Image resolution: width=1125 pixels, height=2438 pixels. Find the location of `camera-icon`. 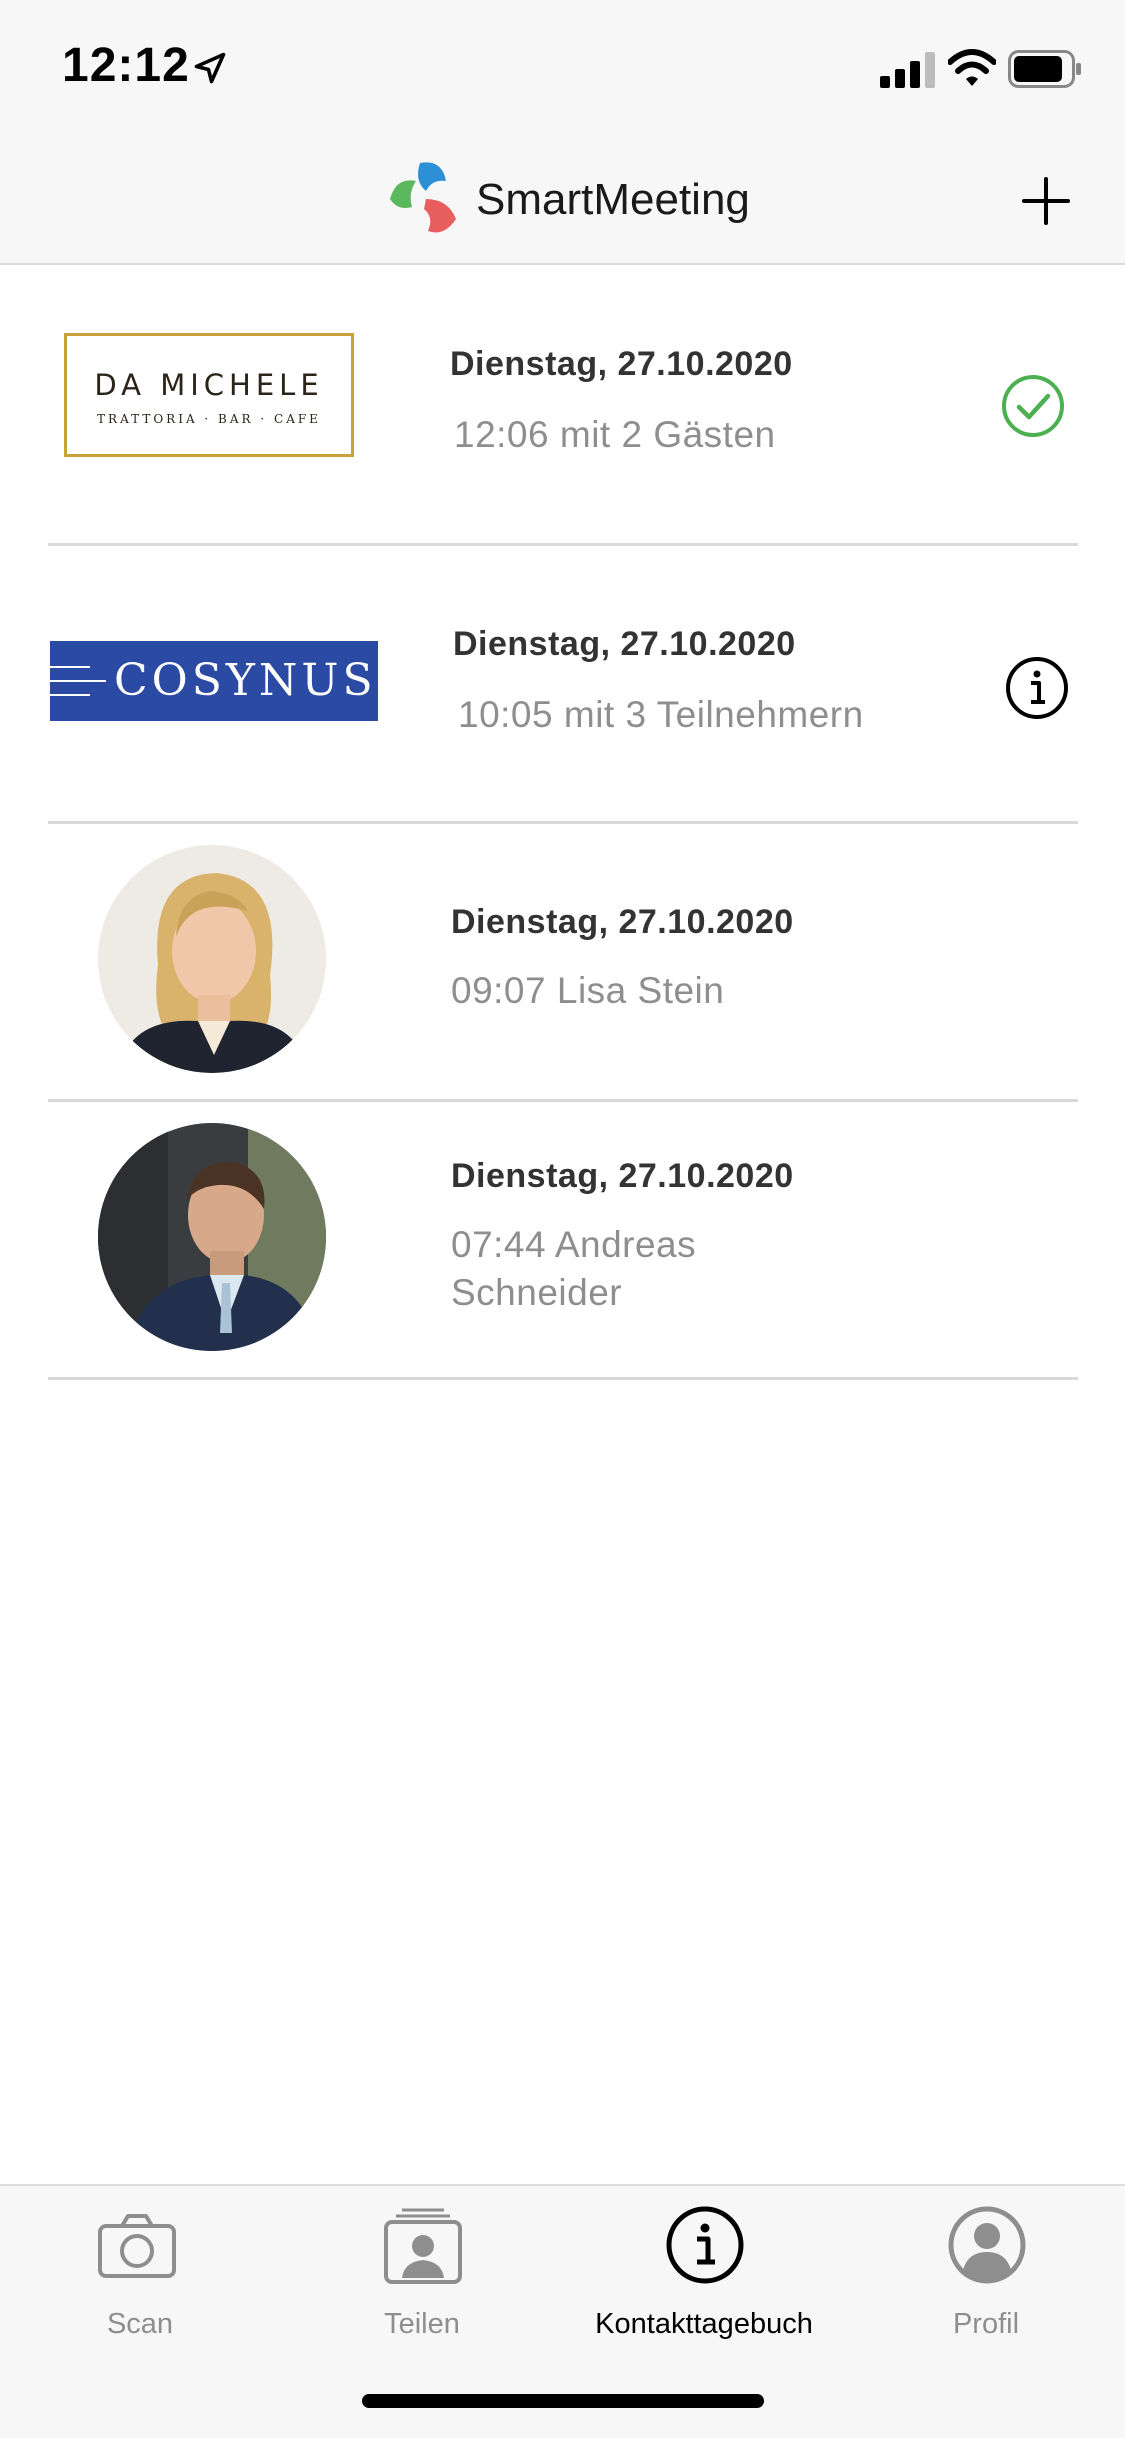

camera-icon is located at coordinates (137, 2246).